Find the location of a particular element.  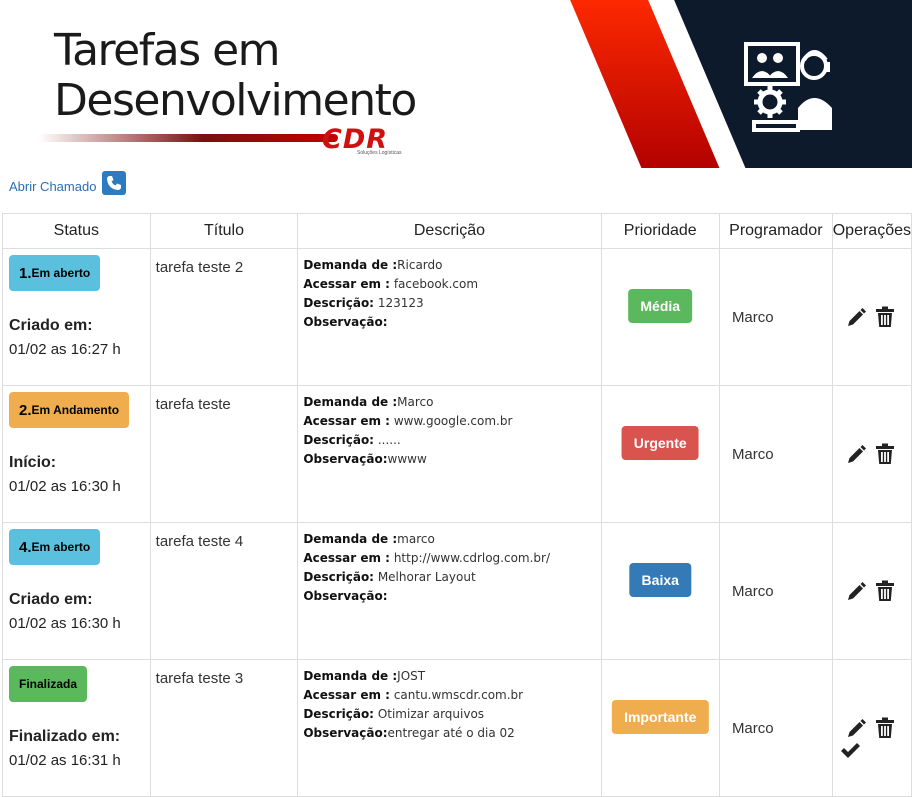

description-line: Descrição: Otimizar arquivos is located at coordinates (449, 714).